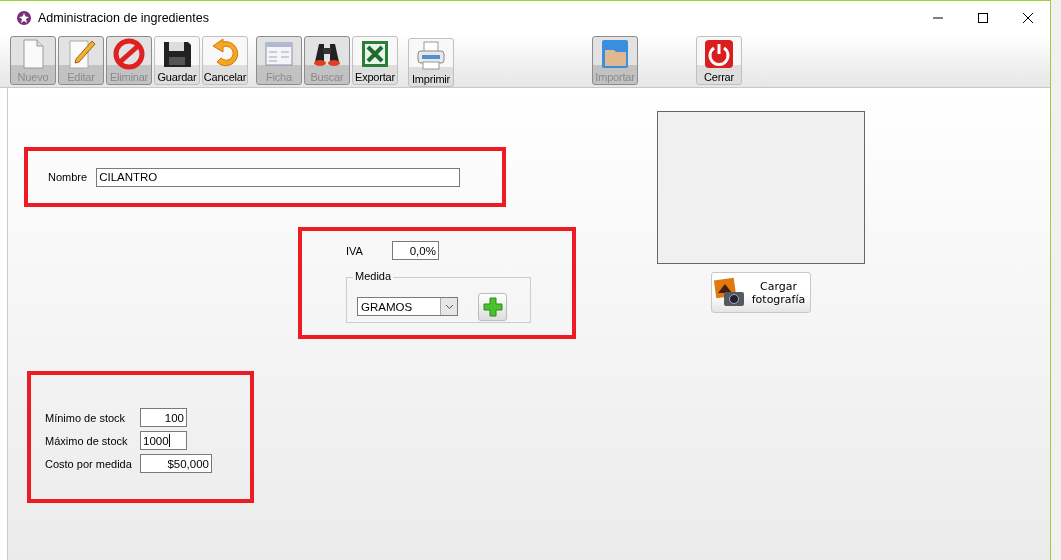 This screenshot has width=1061, height=560. I want to click on toolbar-button: Exportar, so click(375, 60).